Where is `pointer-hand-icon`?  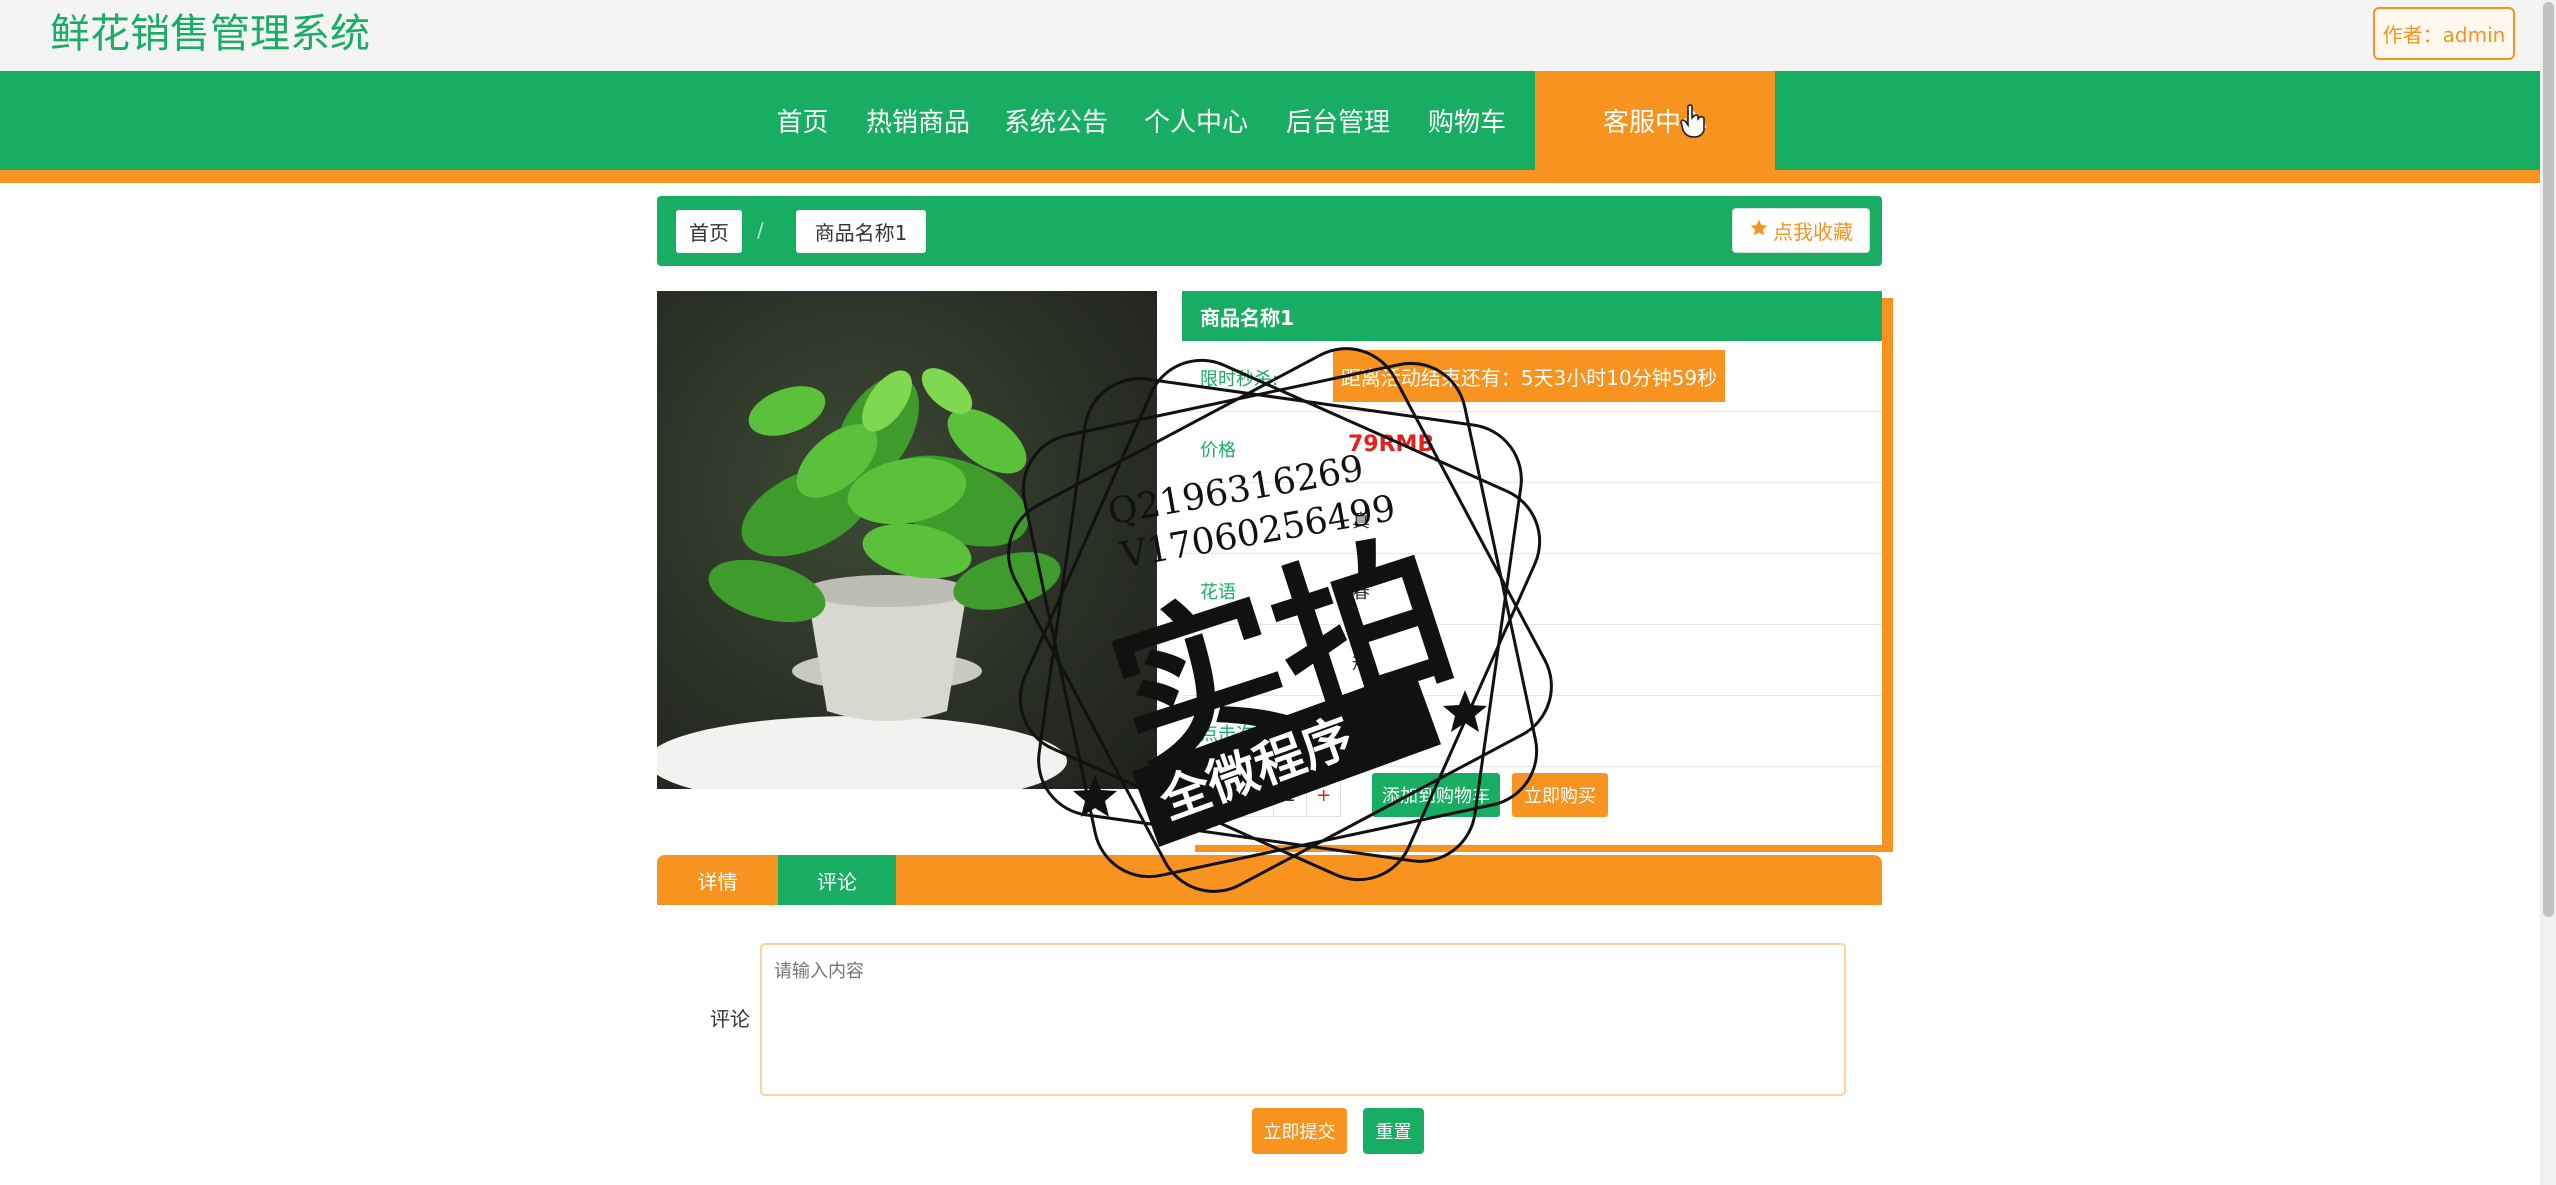 pointer-hand-icon is located at coordinates (1693, 125).